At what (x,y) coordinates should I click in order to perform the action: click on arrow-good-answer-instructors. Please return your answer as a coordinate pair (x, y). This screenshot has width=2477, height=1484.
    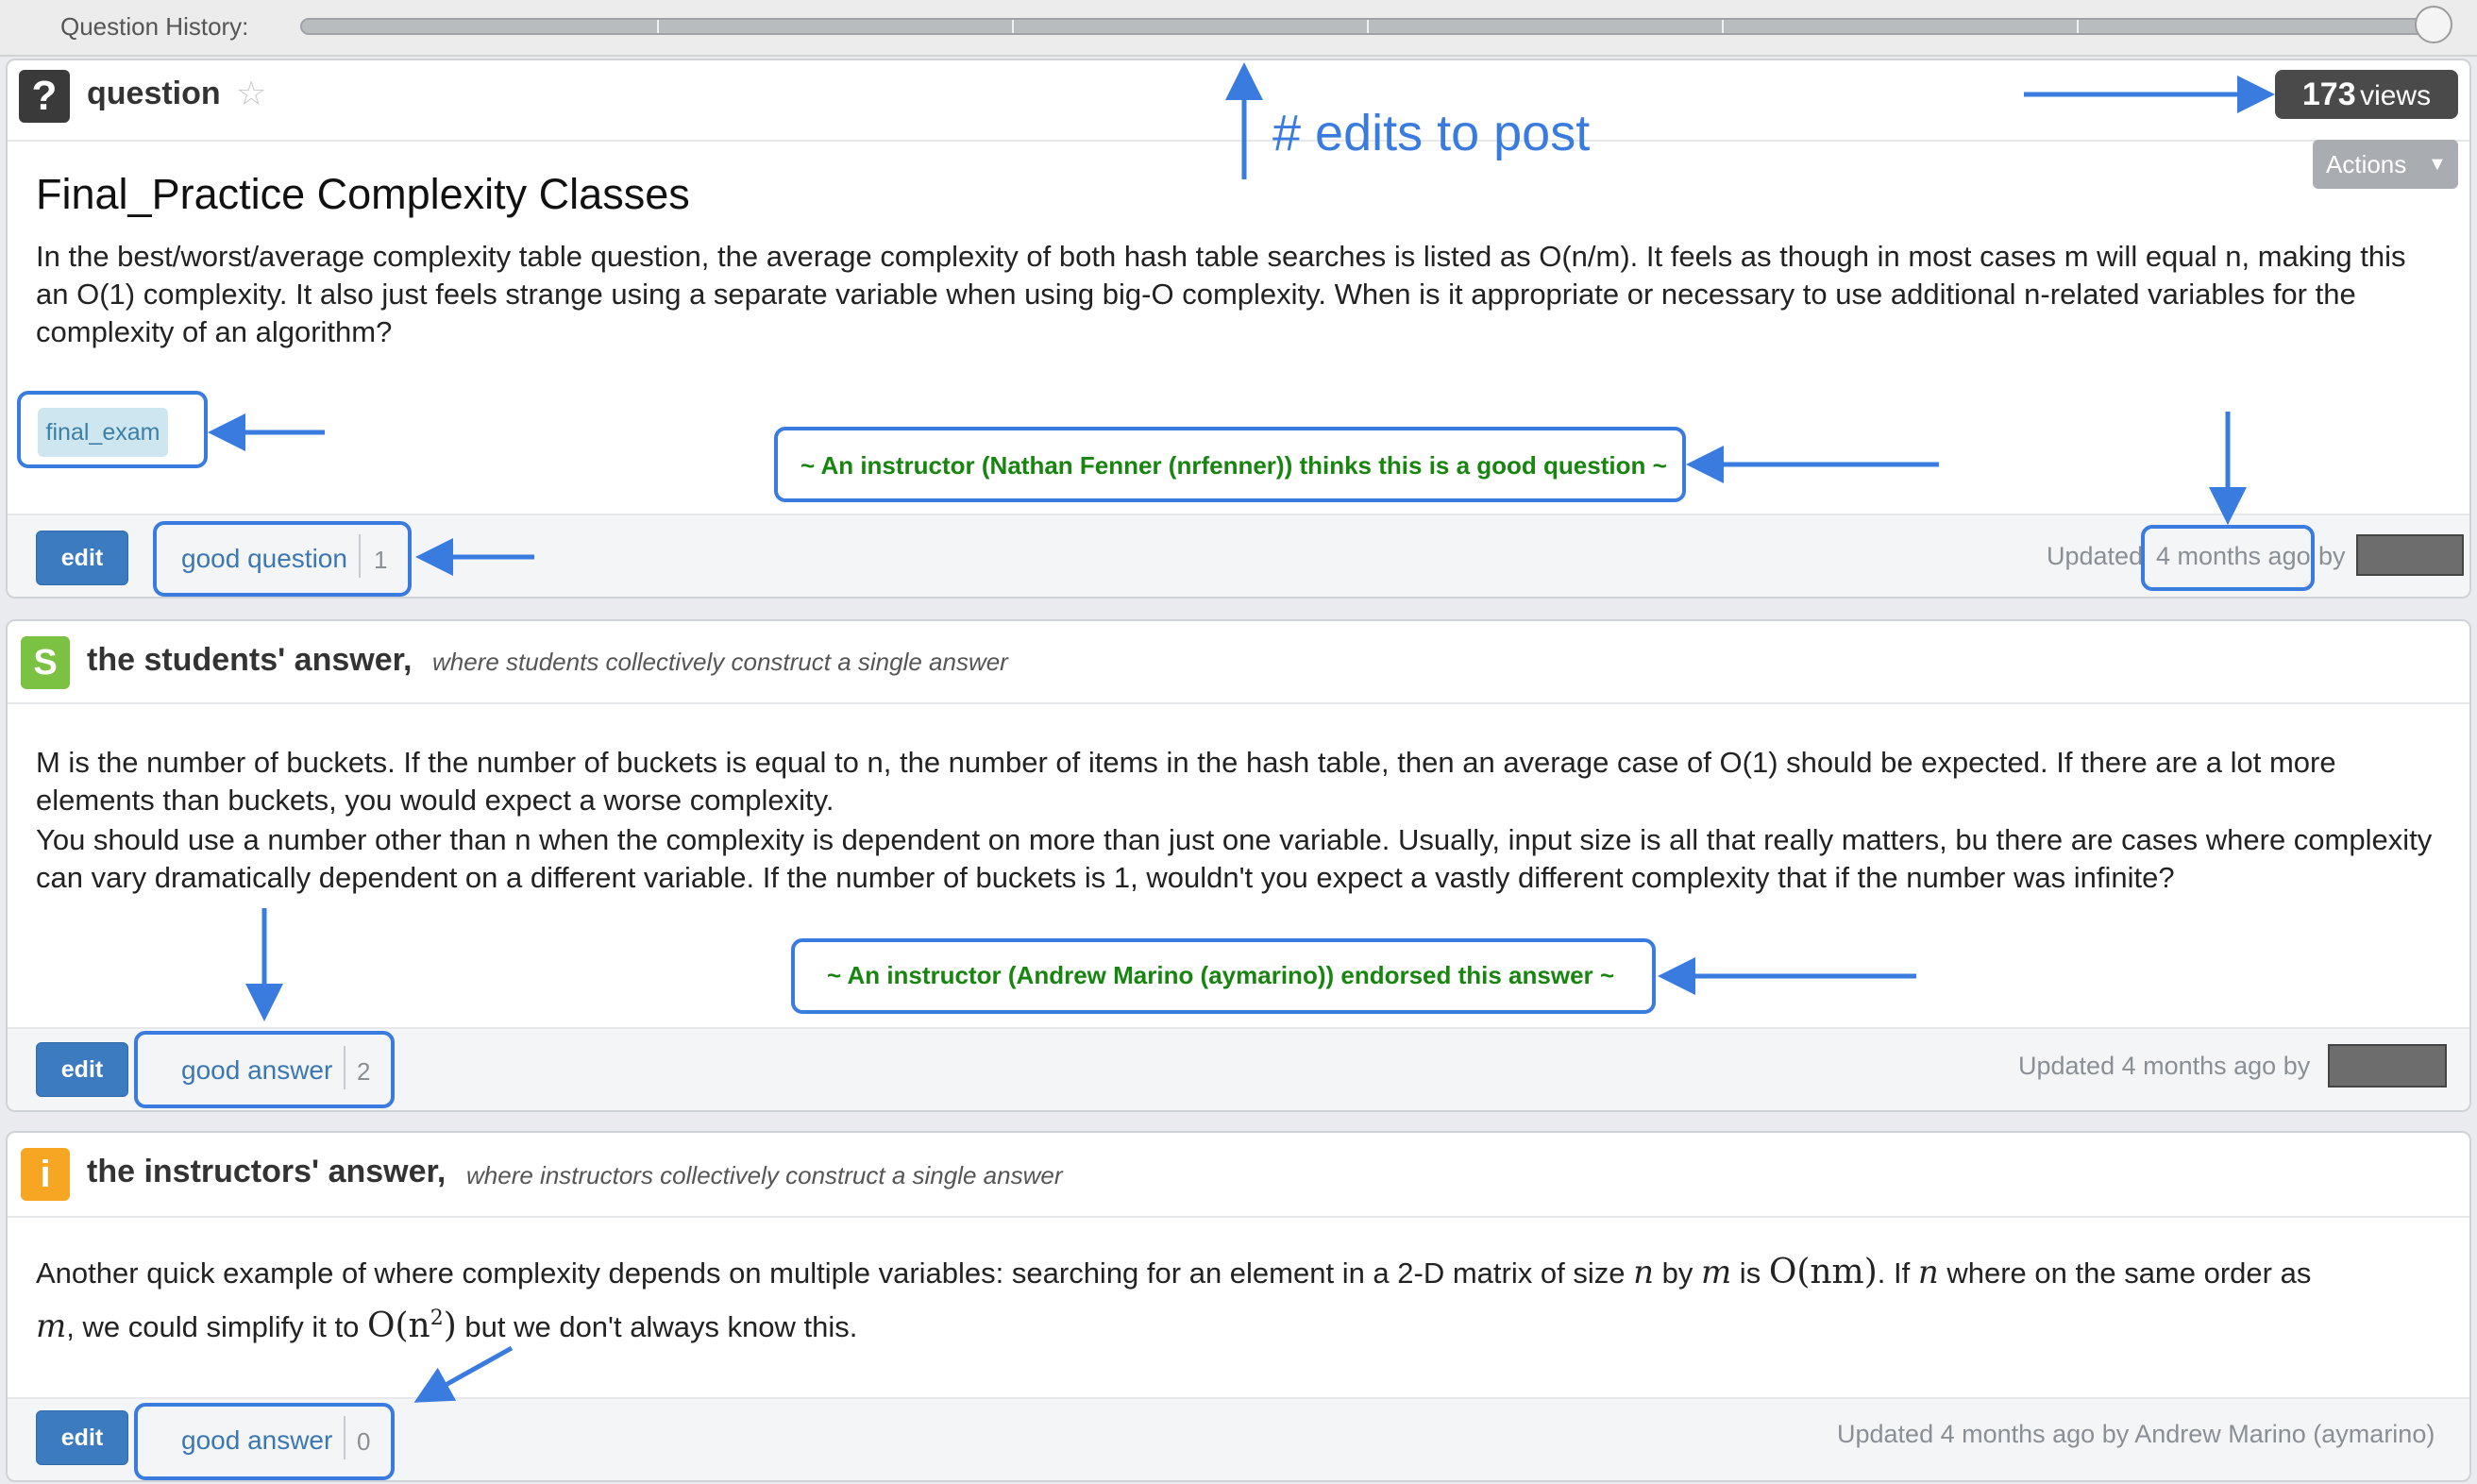
    Looking at the image, I should click on (463, 1374).